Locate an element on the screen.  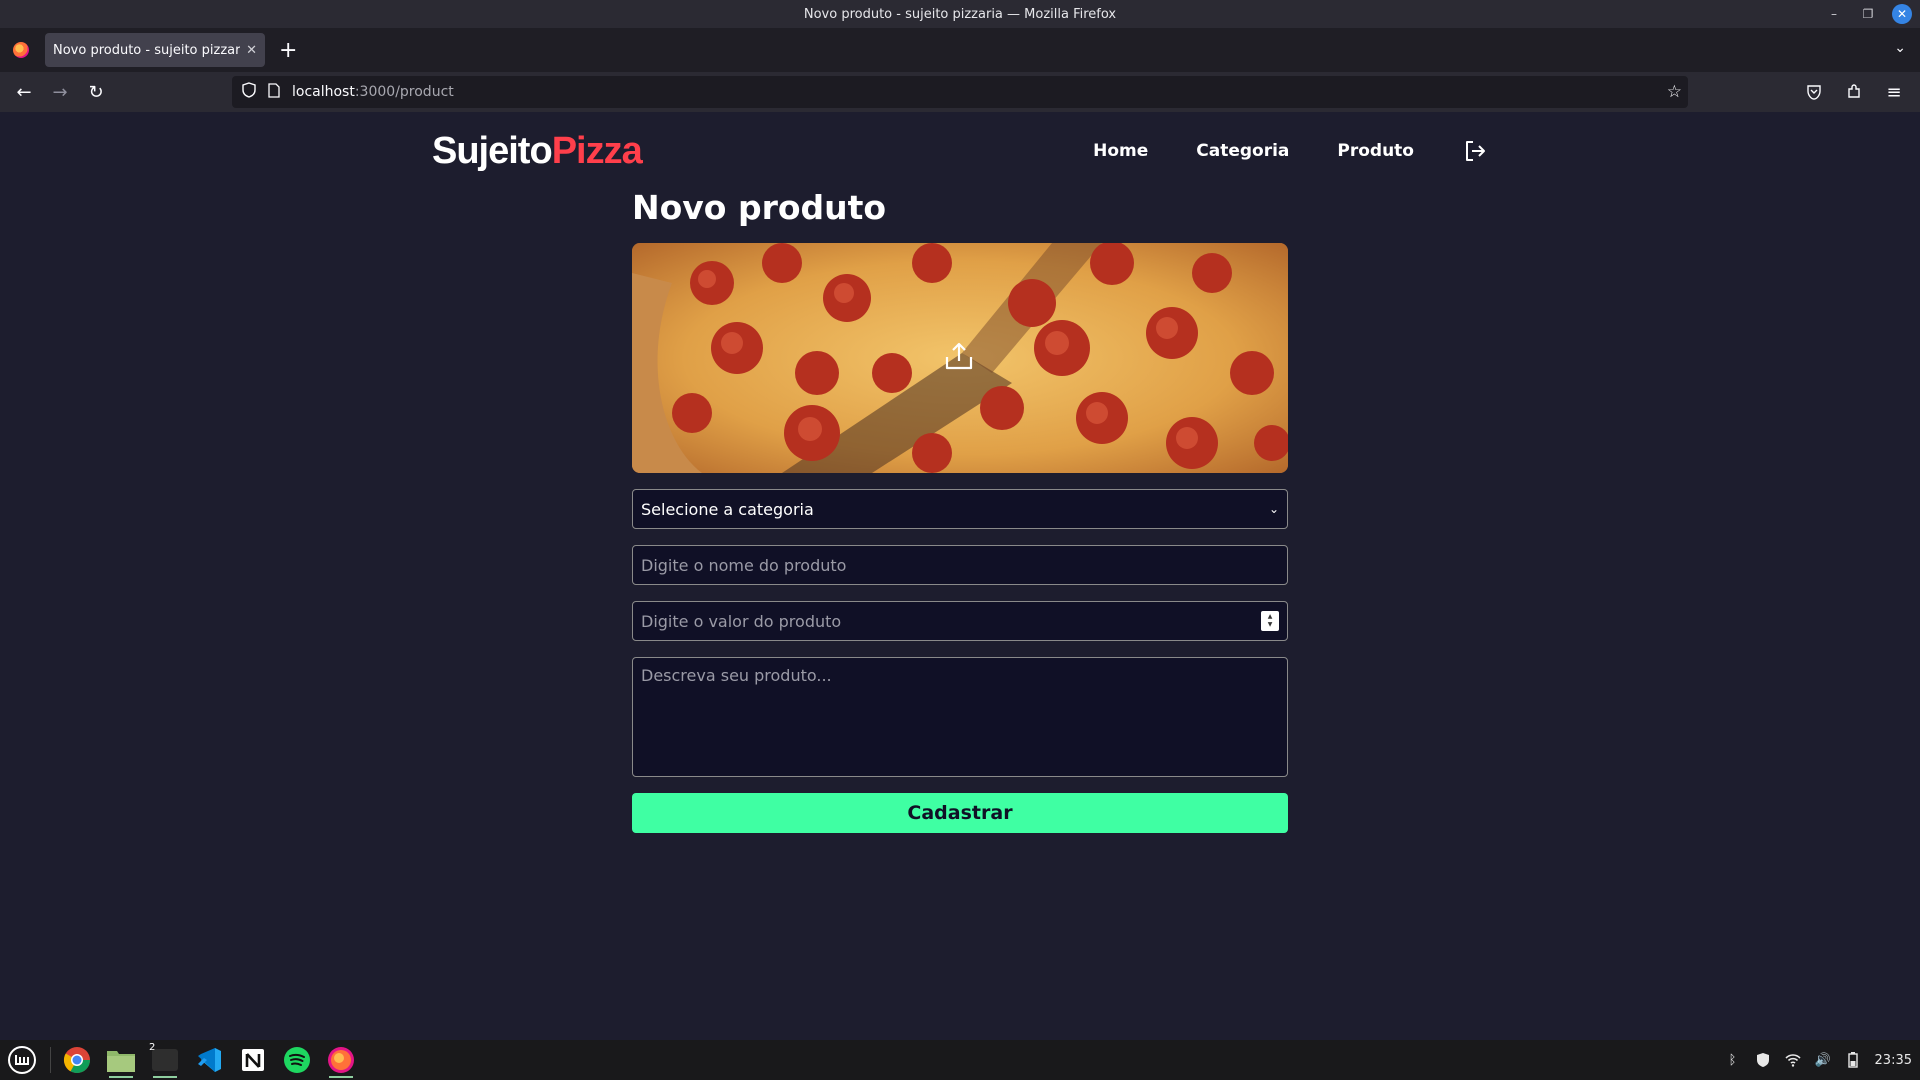
category-select-value: Selecione a categoria is located at coordinates (727, 509).